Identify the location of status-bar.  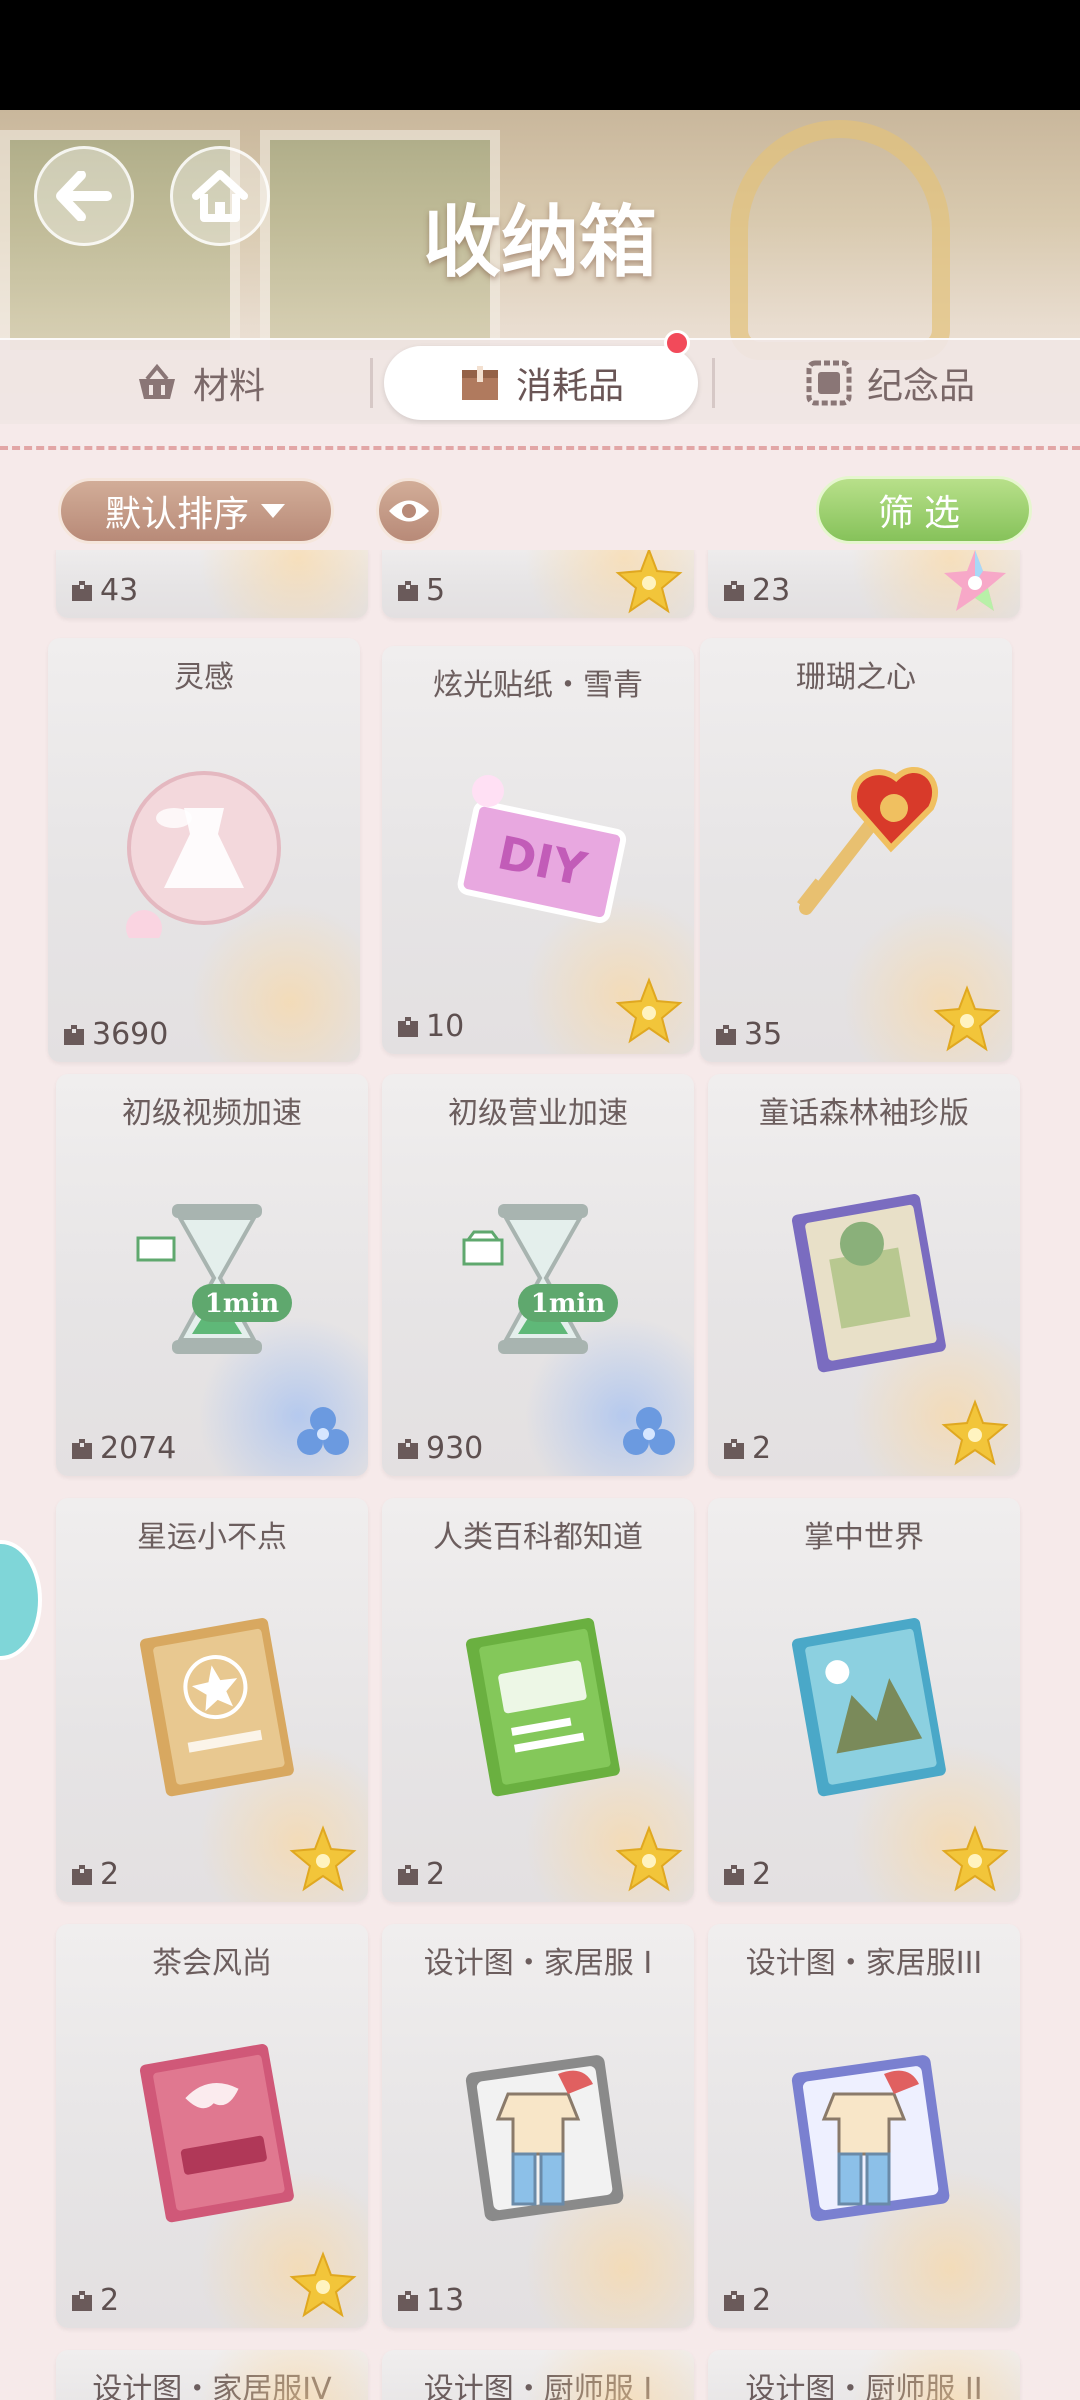
(540, 55).